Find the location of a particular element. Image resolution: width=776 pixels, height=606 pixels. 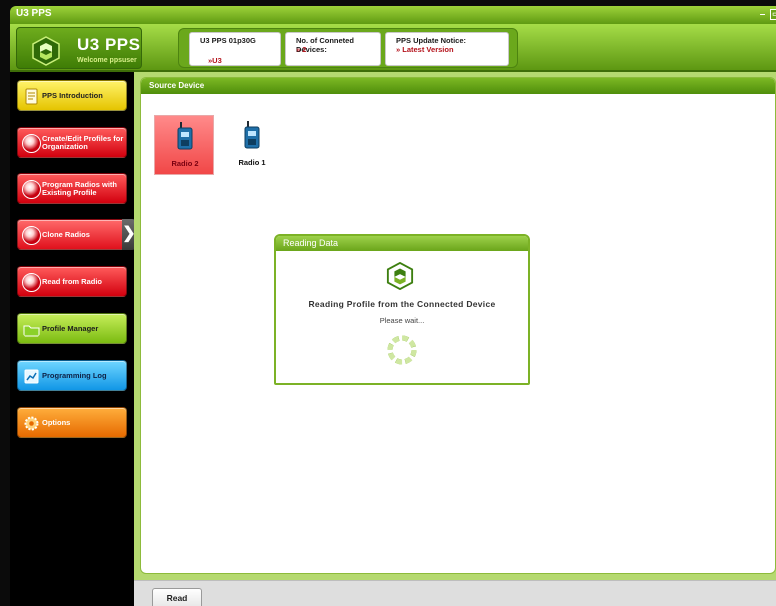

profile-edit-icon is located at coordinates (31, 143).